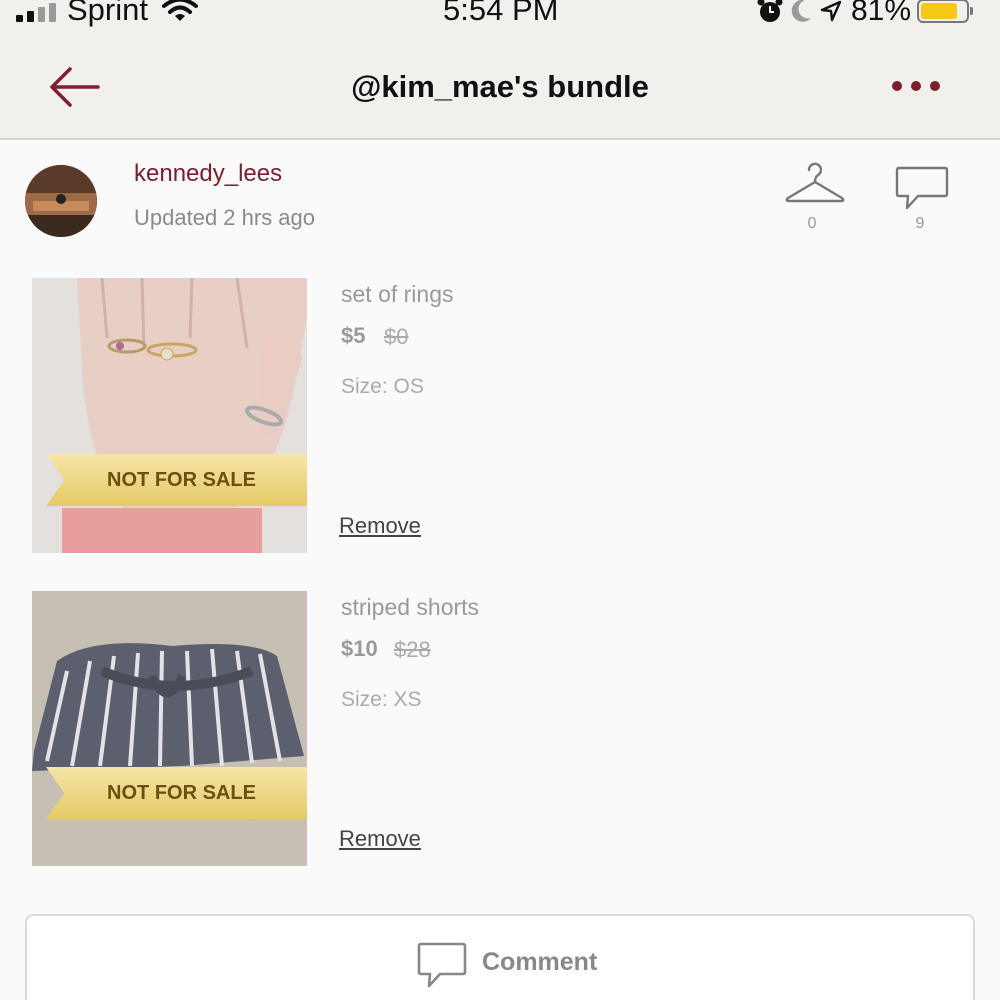  I want to click on likes-count: 0, so click(812, 223).